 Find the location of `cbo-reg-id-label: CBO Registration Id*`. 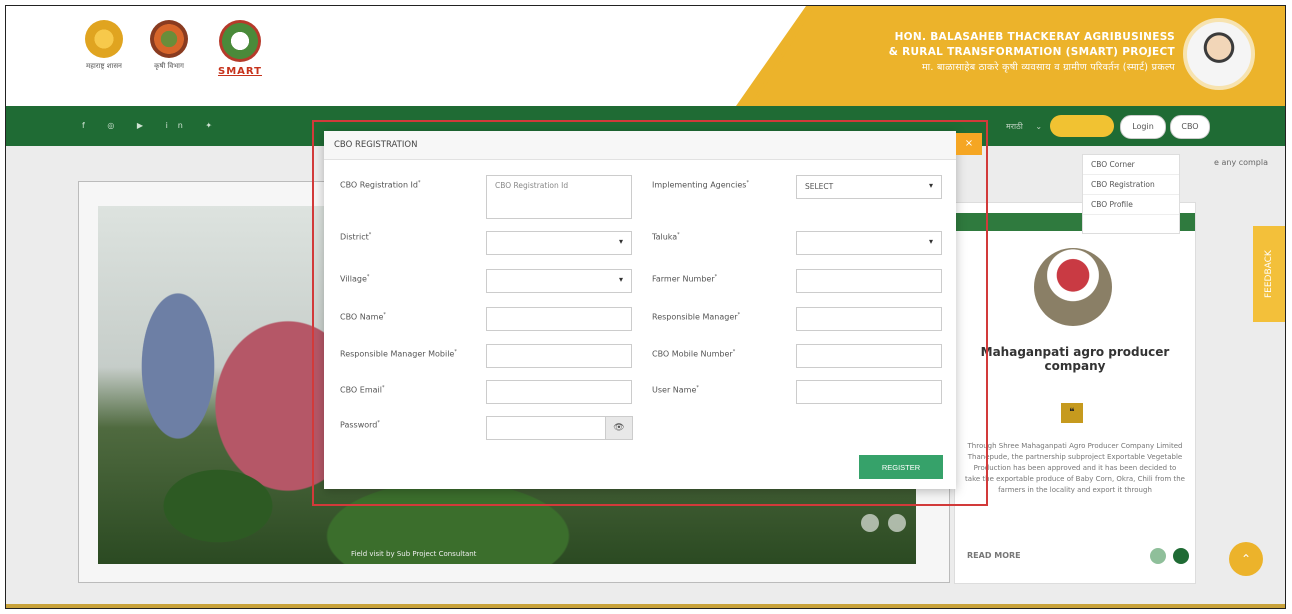

cbo-reg-id-label: CBO Registration Id* is located at coordinates (380, 185).